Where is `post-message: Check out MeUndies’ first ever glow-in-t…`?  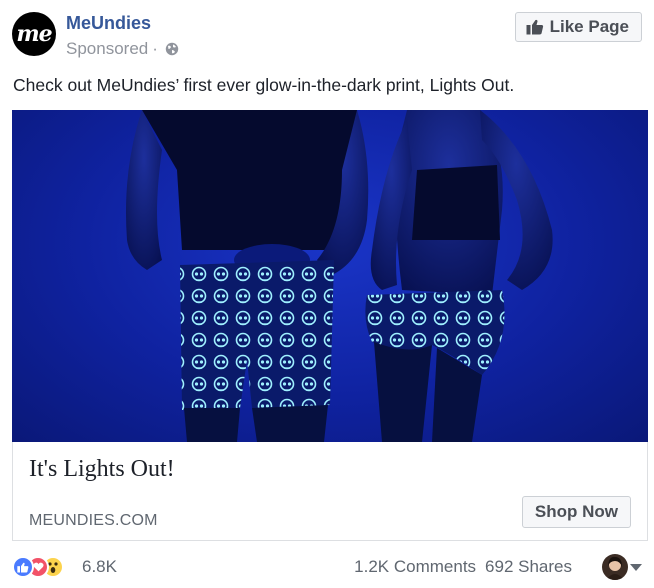 post-message: Check out MeUndies’ first ever glow-in-t… is located at coordinates (264, 85).